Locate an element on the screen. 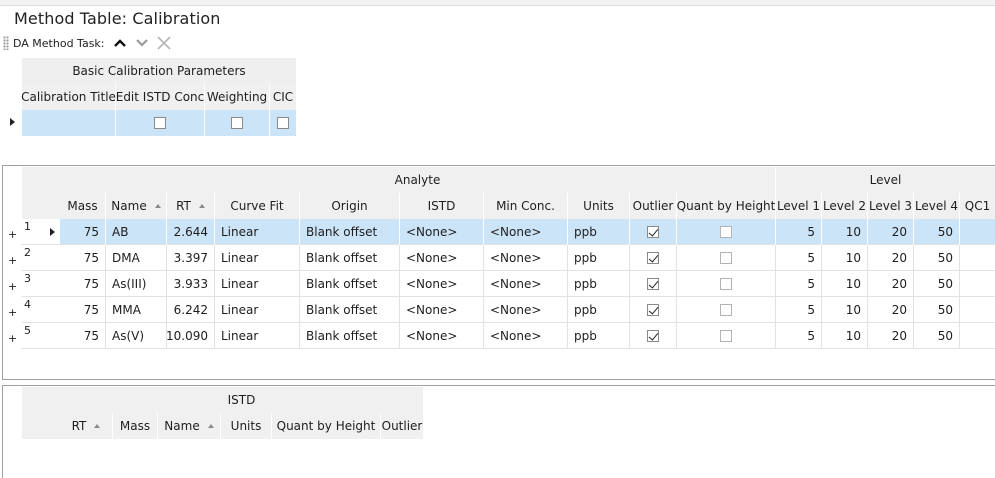 Image resolution: width=995 pixels, height=478 pixels. toolbar-grip-icon is located at coordinates (6, 43).